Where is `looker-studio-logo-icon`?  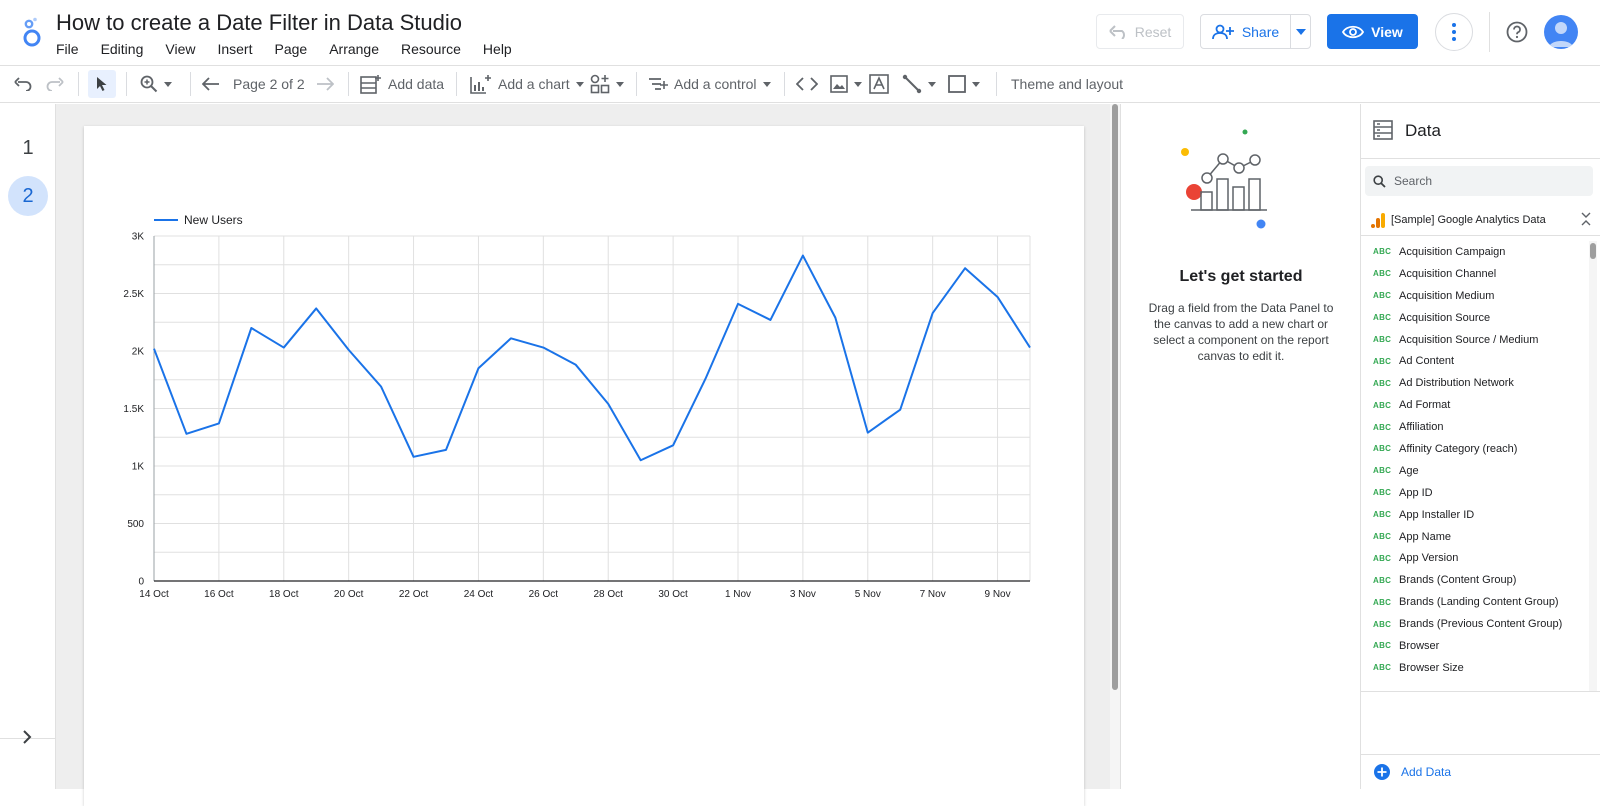 looker-studio-logo-icon is located at coordinates (32, 32).